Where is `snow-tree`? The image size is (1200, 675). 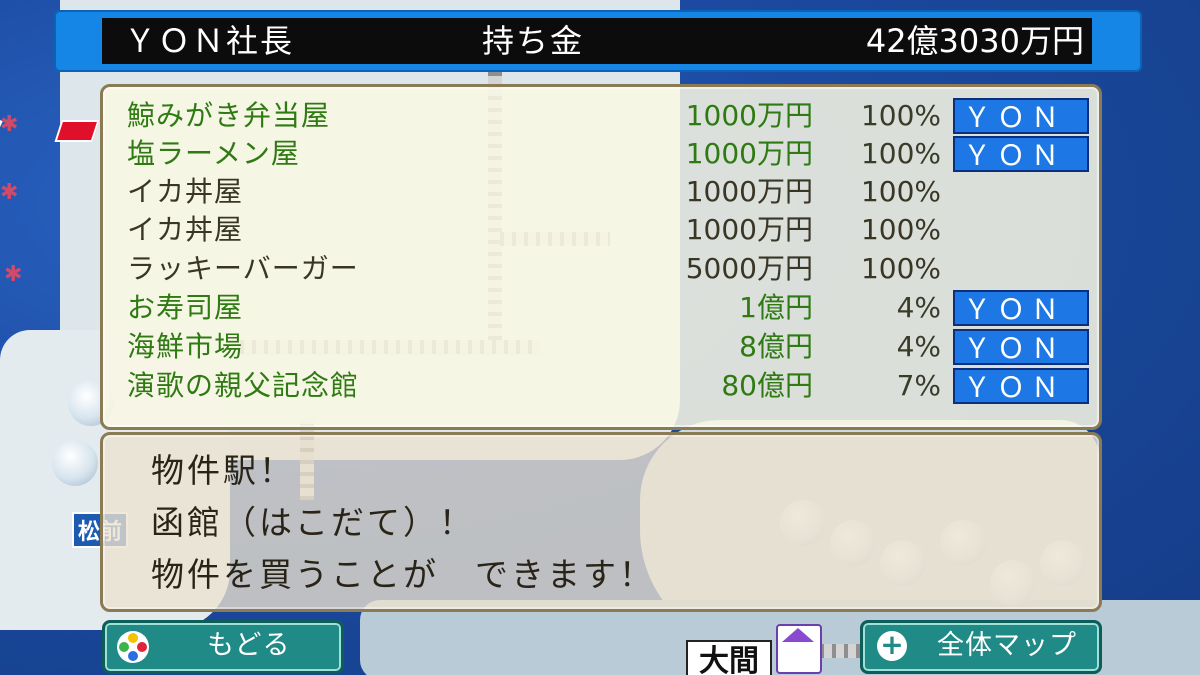 snow-tree is located at coordinates (75, 463).